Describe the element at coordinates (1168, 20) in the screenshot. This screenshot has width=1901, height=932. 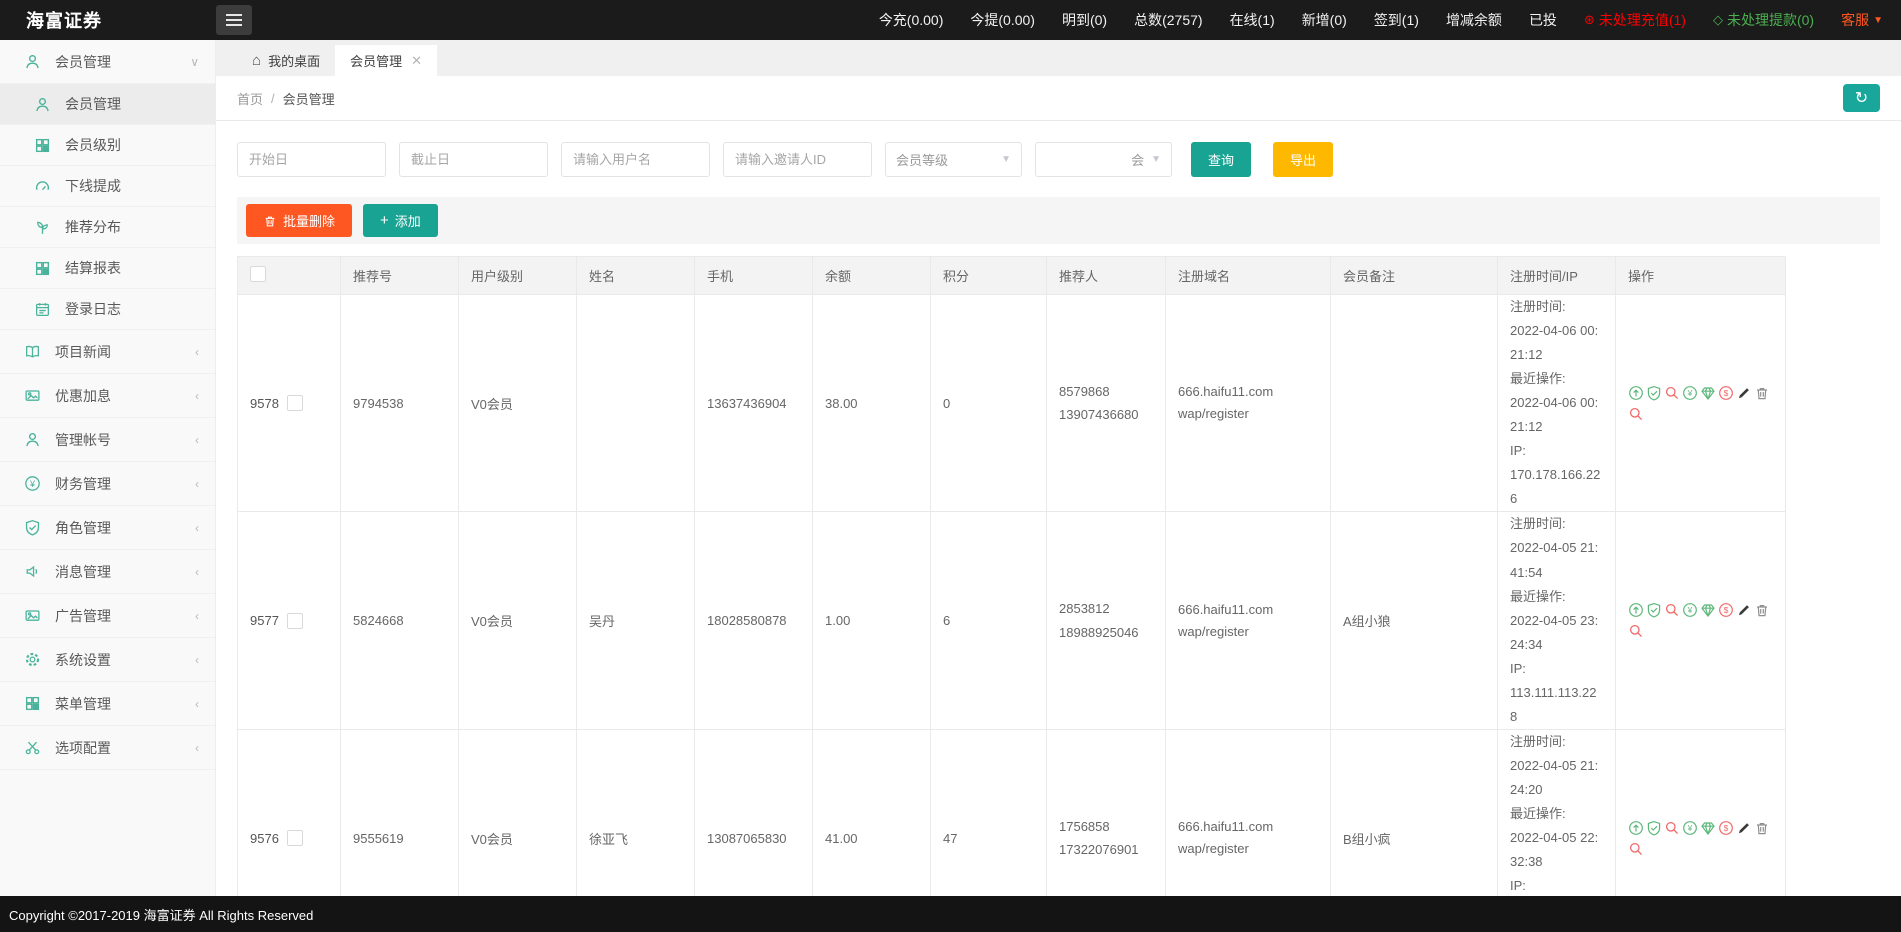
I see `stat-total-members: 总数(2757)` at that location.